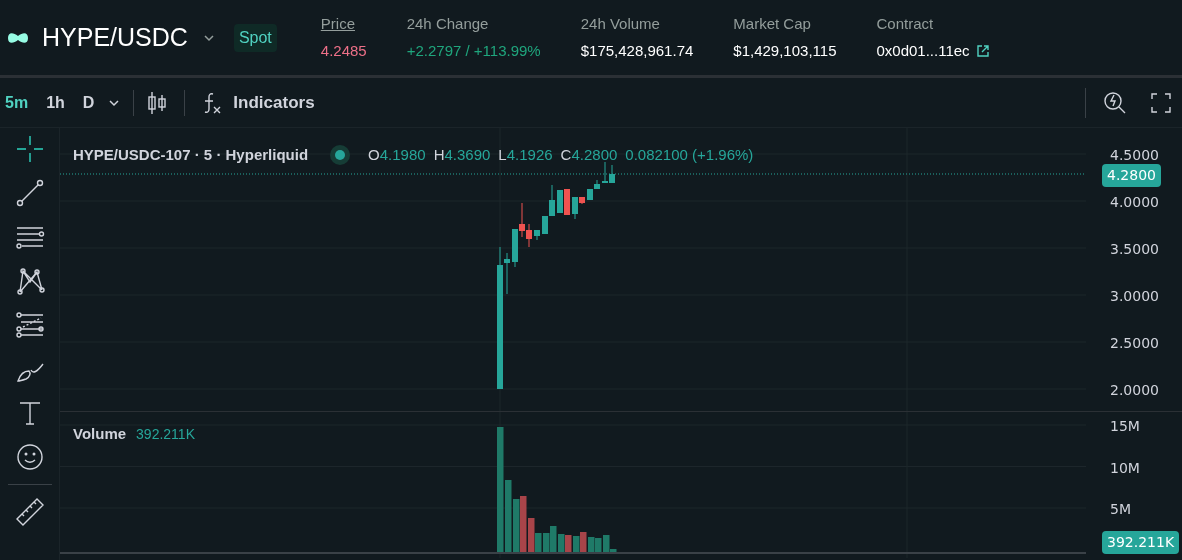 The width and height of the screenshot is (1182, 560). Describe the element at coordinates (1120, 509) in the screenshot. I see `volume-tick: 5M` at that location.